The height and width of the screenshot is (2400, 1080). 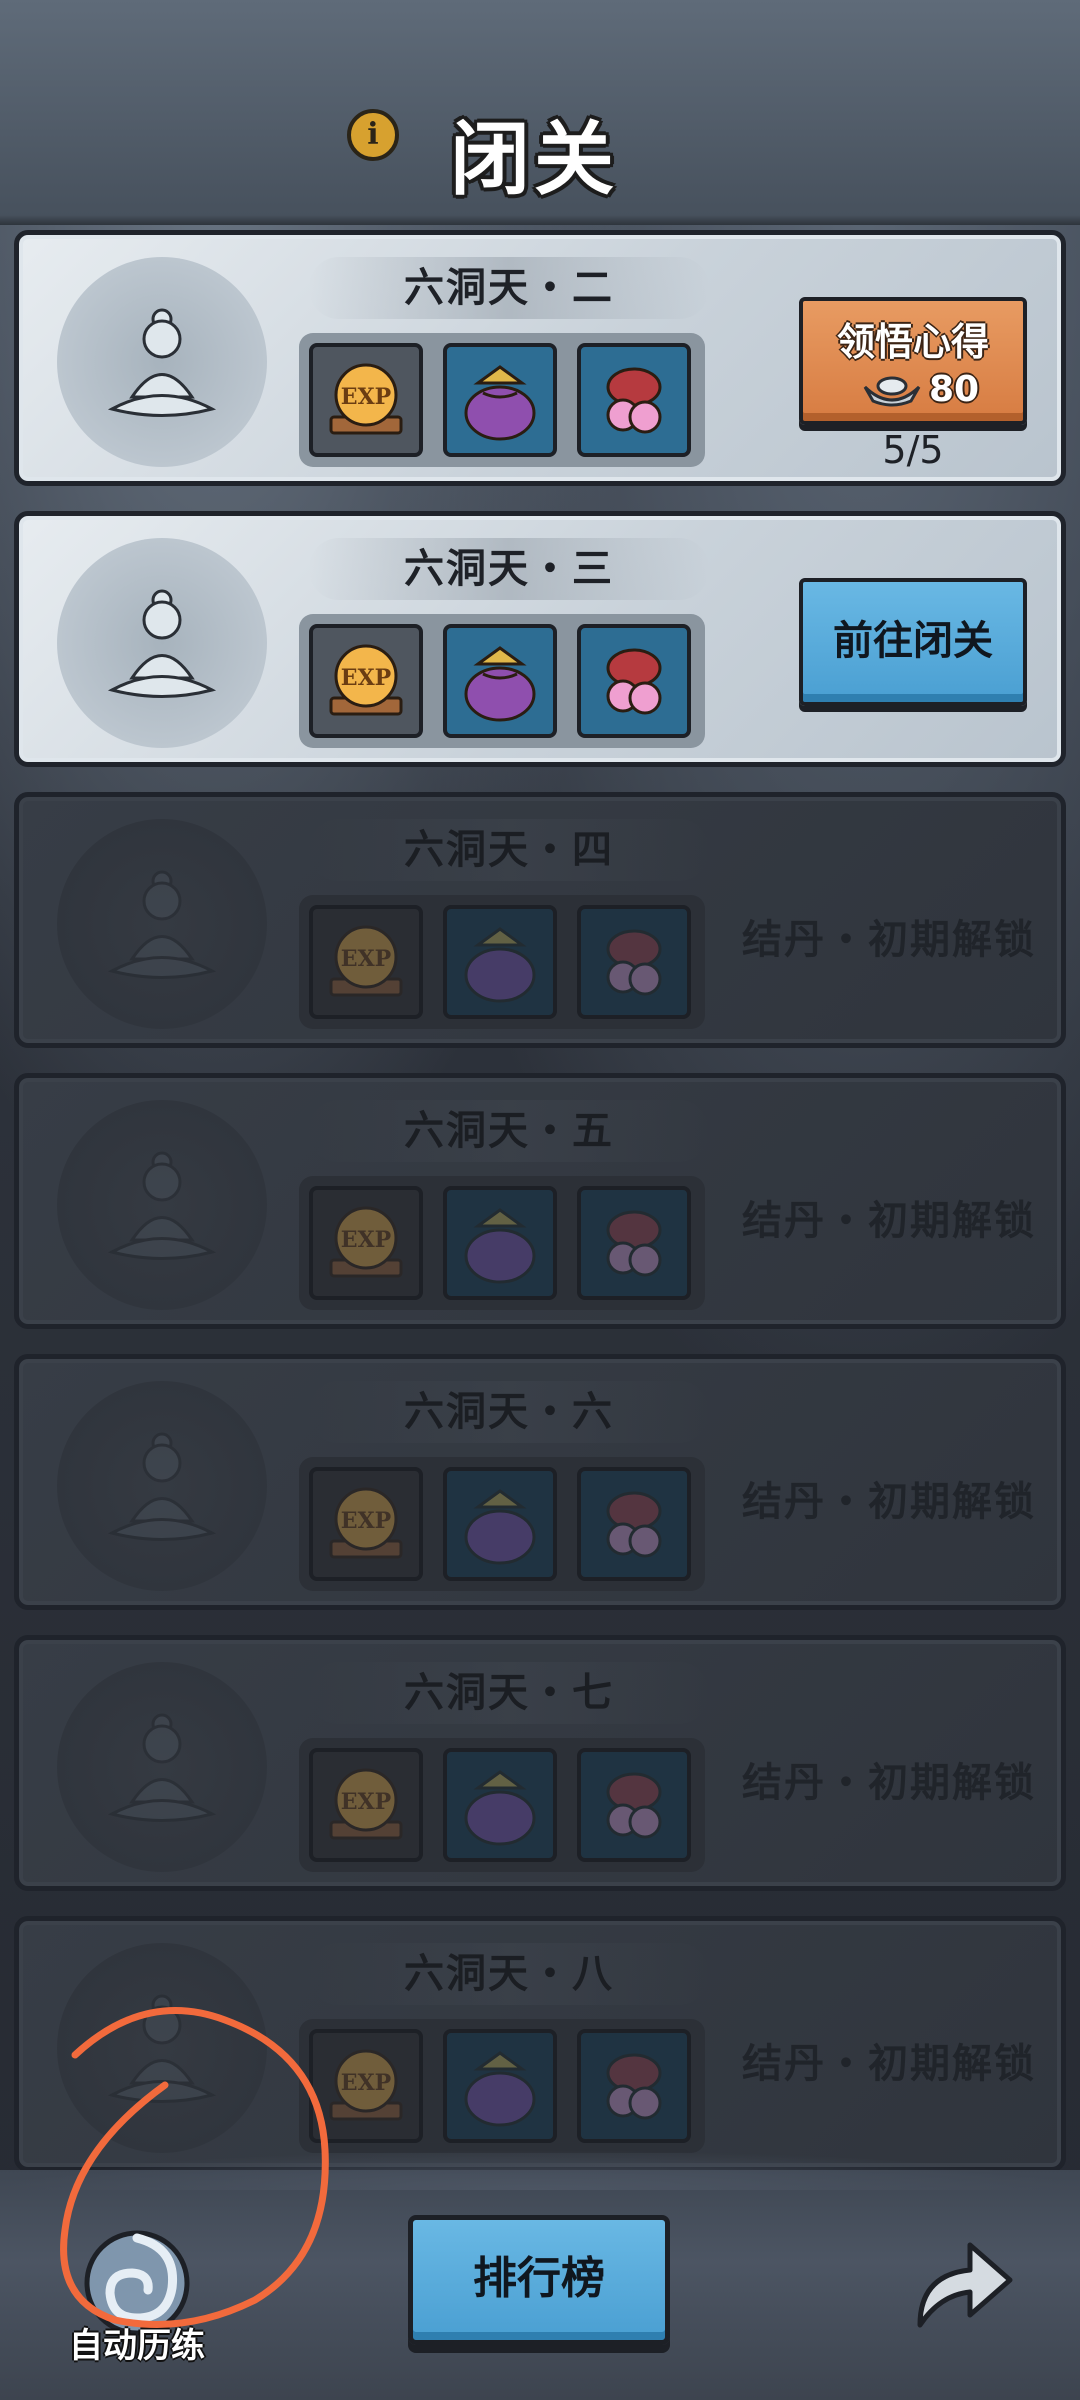 What do you see at coordinates (509, 1973) in the screenshot?
I see `realm-name: 六洞天・八` at bounding box center [509, 1973].